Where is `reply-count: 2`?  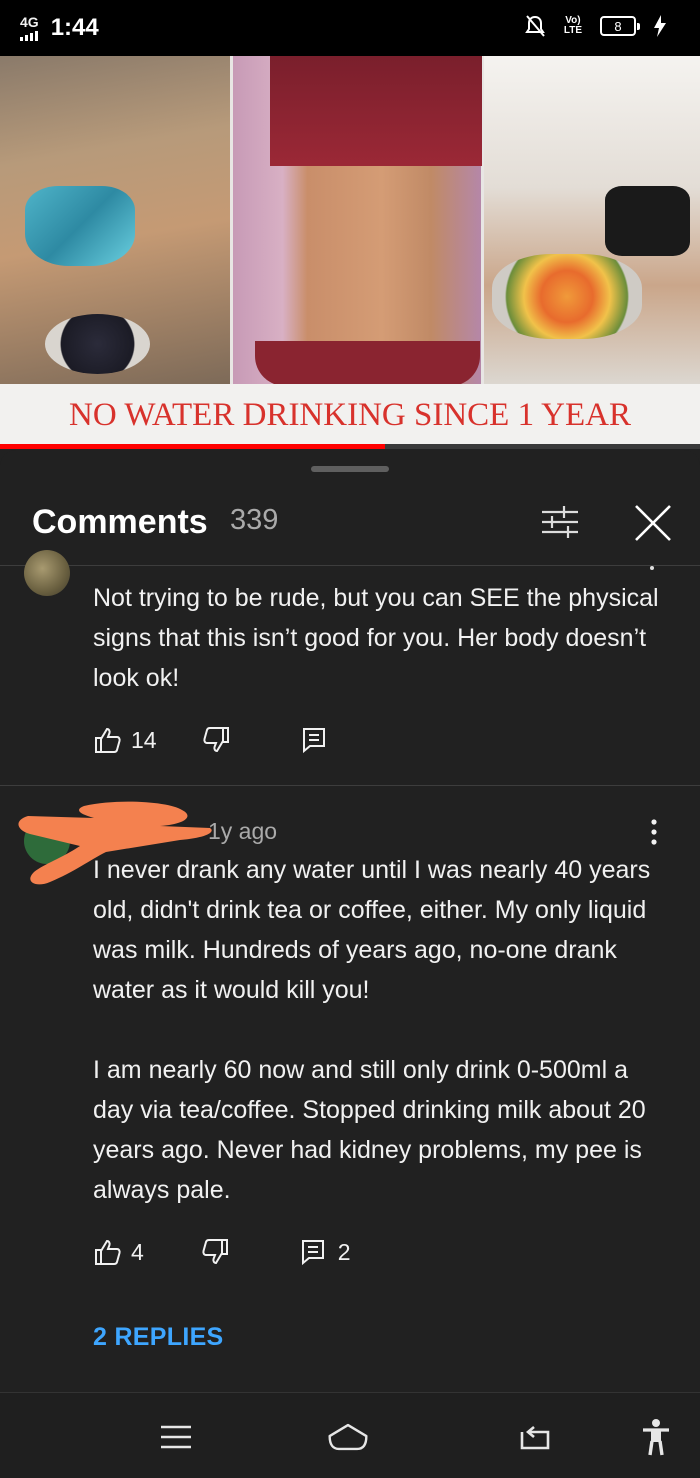 reply-count: 2 is located at coordinates (344, 1251).